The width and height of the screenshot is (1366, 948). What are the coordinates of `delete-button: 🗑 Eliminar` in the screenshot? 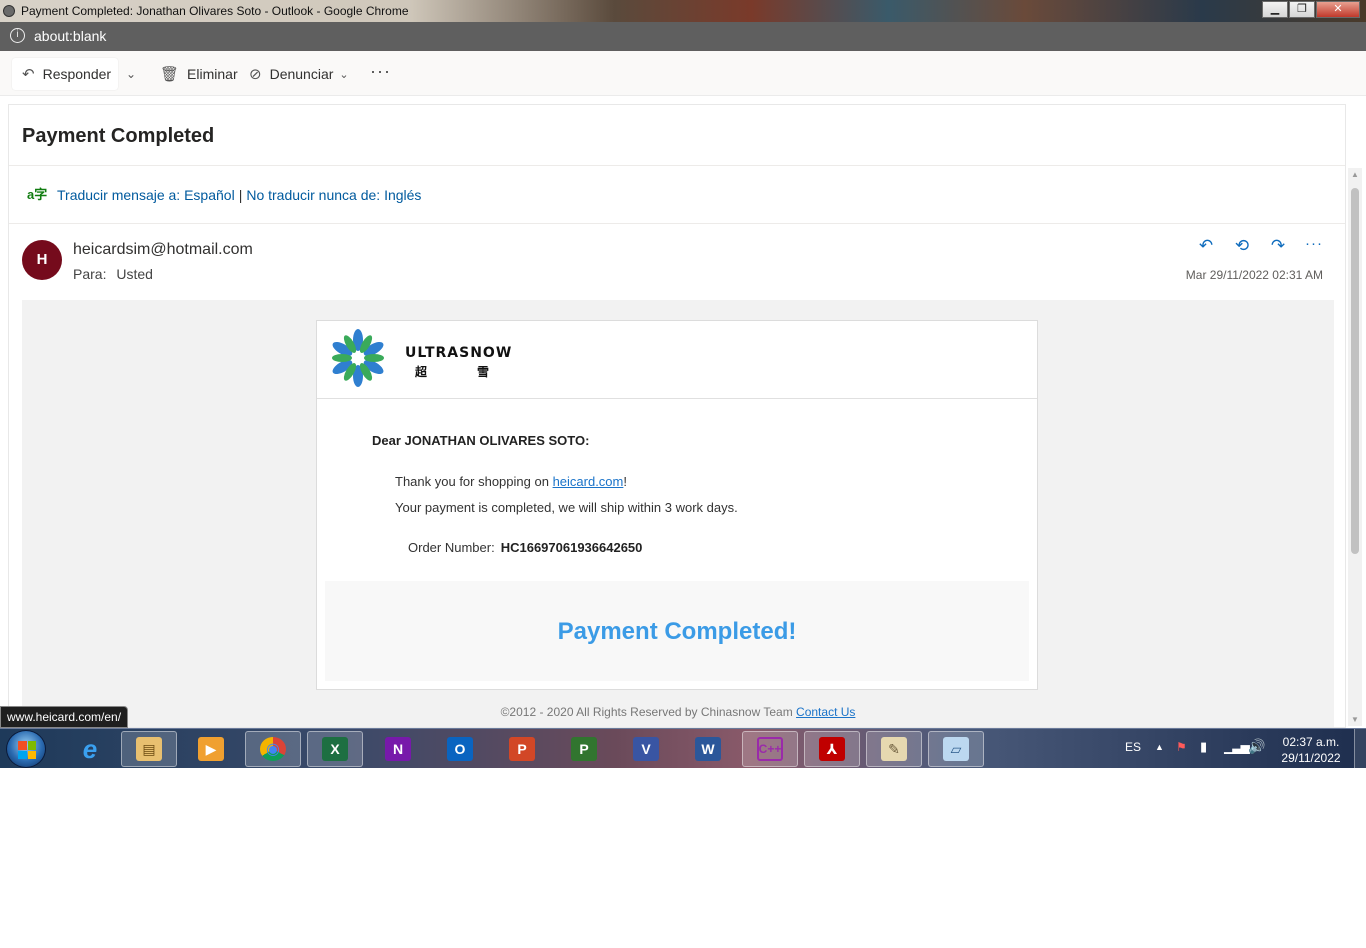 It's located at (199, 74).